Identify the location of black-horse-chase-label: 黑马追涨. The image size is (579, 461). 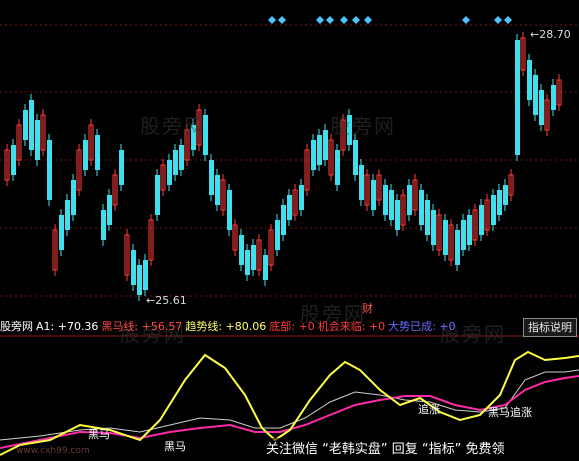
(510, 412).